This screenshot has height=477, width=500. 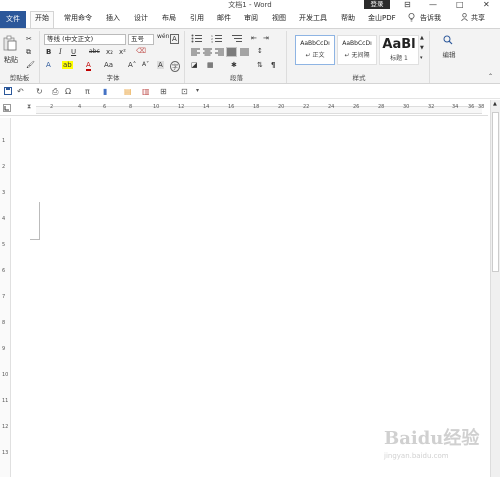 I want to click on insert-document-icon: ▥, so click(x=146, y=91).